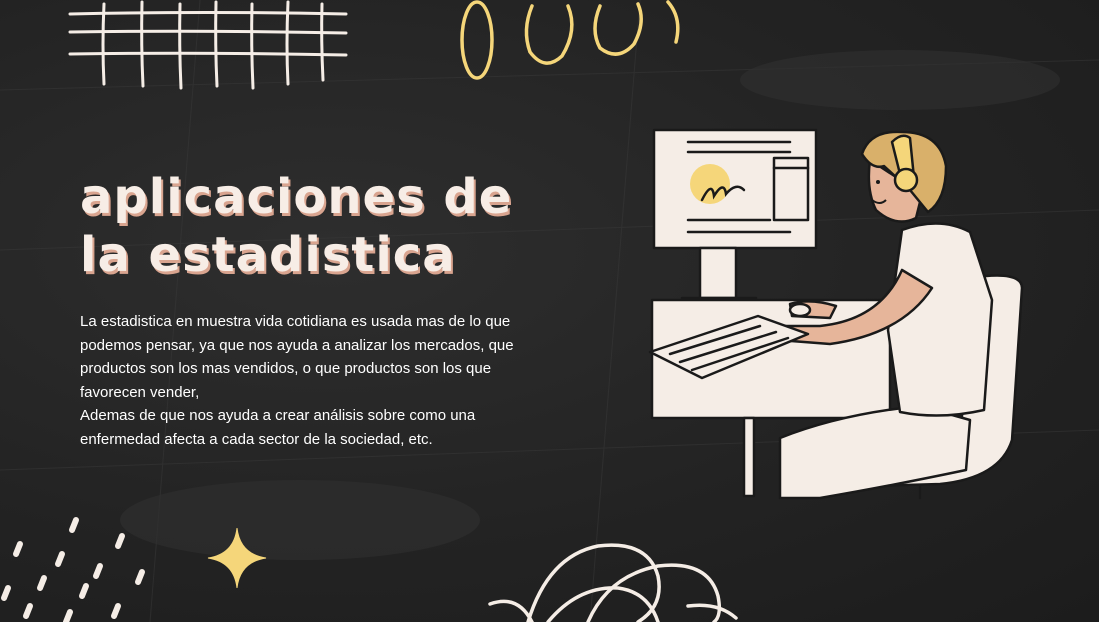 The width and height of the screenshot is (1099, 622). What do you see at coordinates (613, 582) in the screenshot?
I see `scribble-loops-doodle` at bounding box center [613, 582].